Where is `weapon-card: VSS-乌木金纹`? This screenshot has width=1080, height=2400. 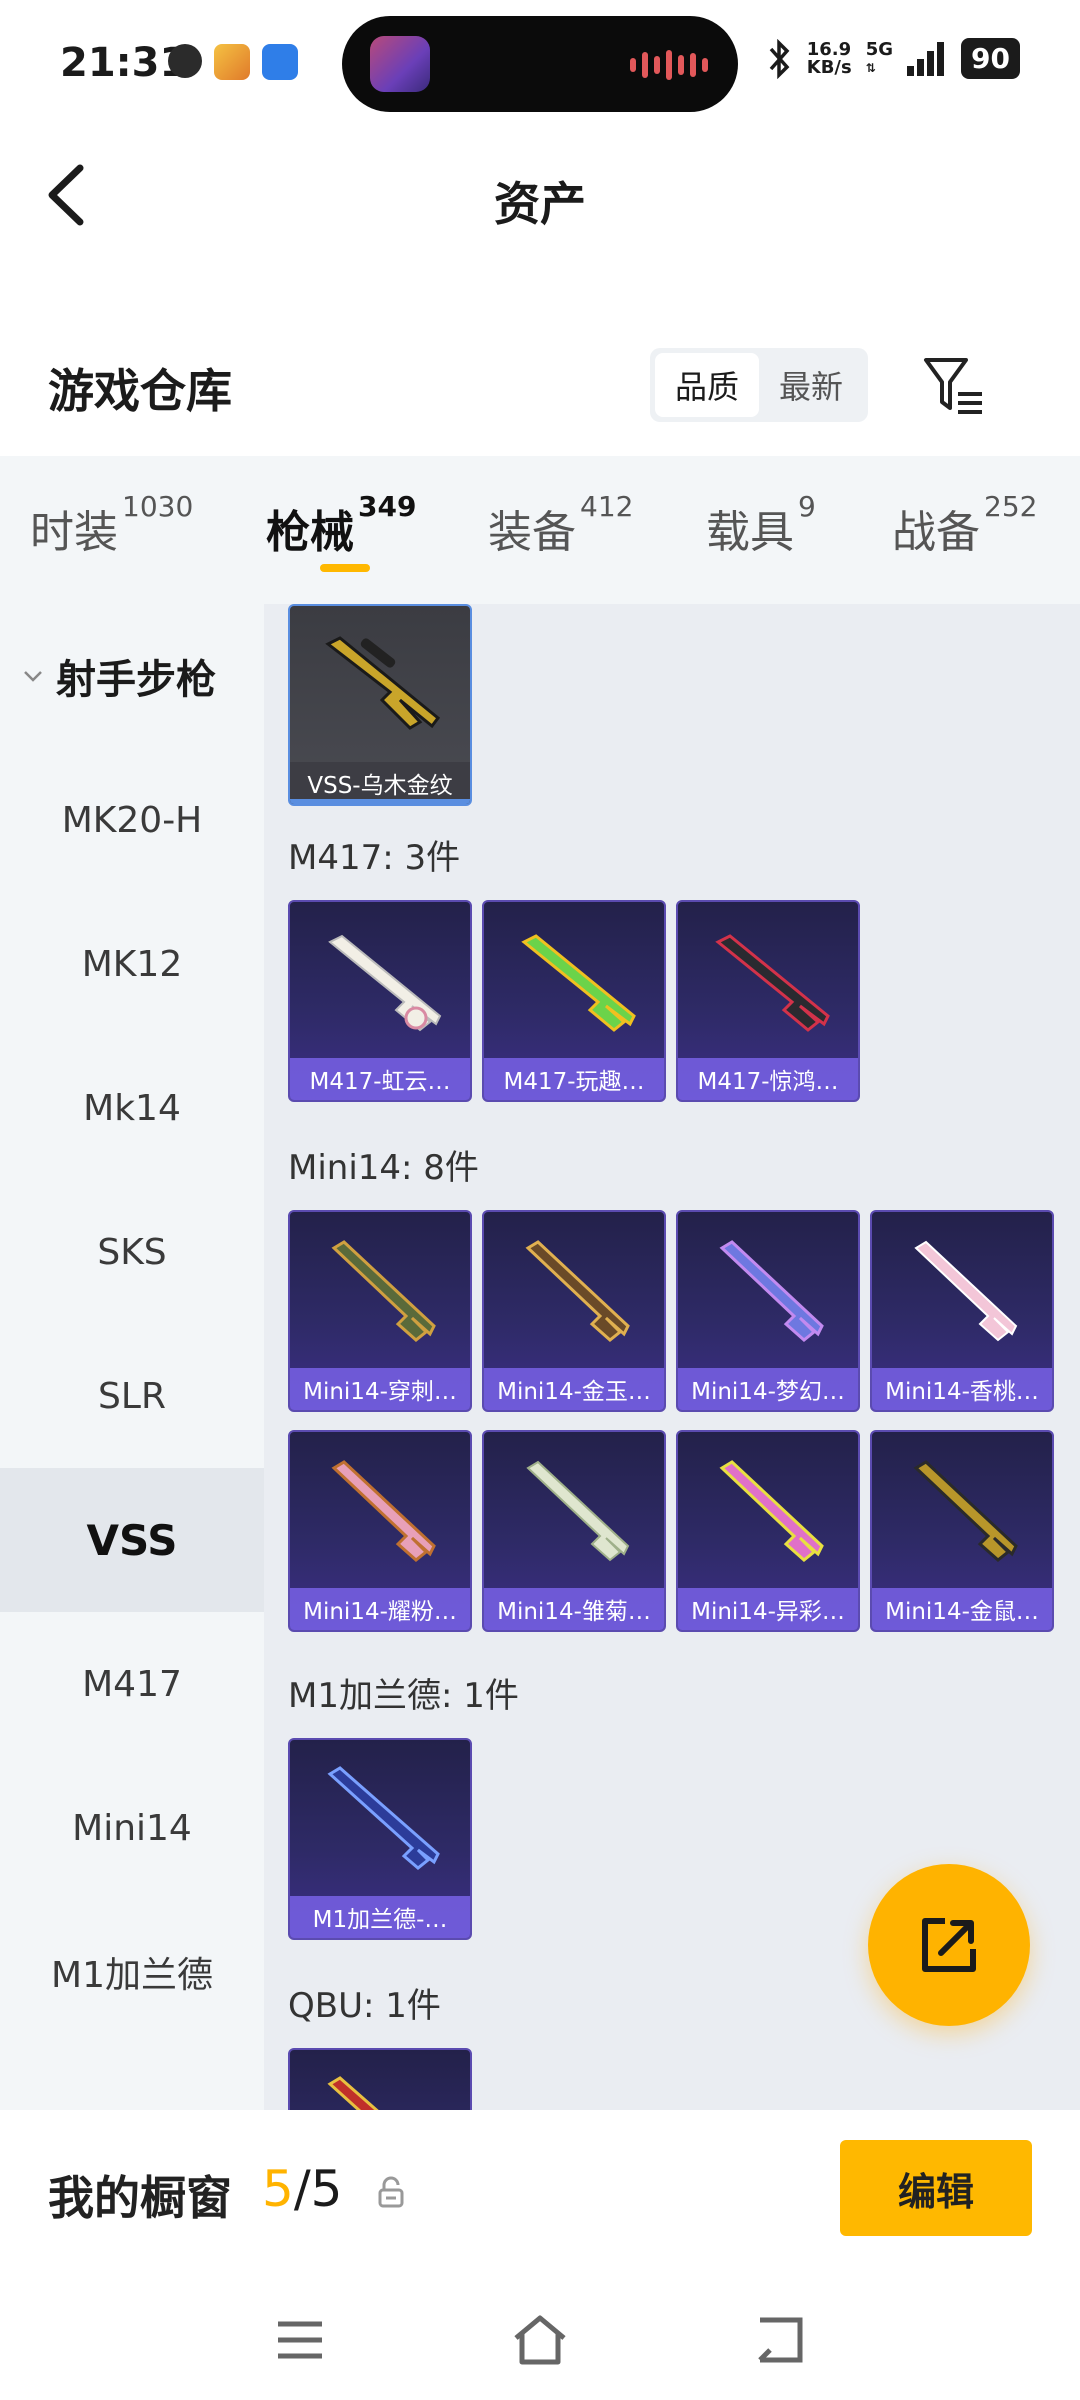
weapon-card: VSS-乌木金纹 is located at coordinates (380, 705).